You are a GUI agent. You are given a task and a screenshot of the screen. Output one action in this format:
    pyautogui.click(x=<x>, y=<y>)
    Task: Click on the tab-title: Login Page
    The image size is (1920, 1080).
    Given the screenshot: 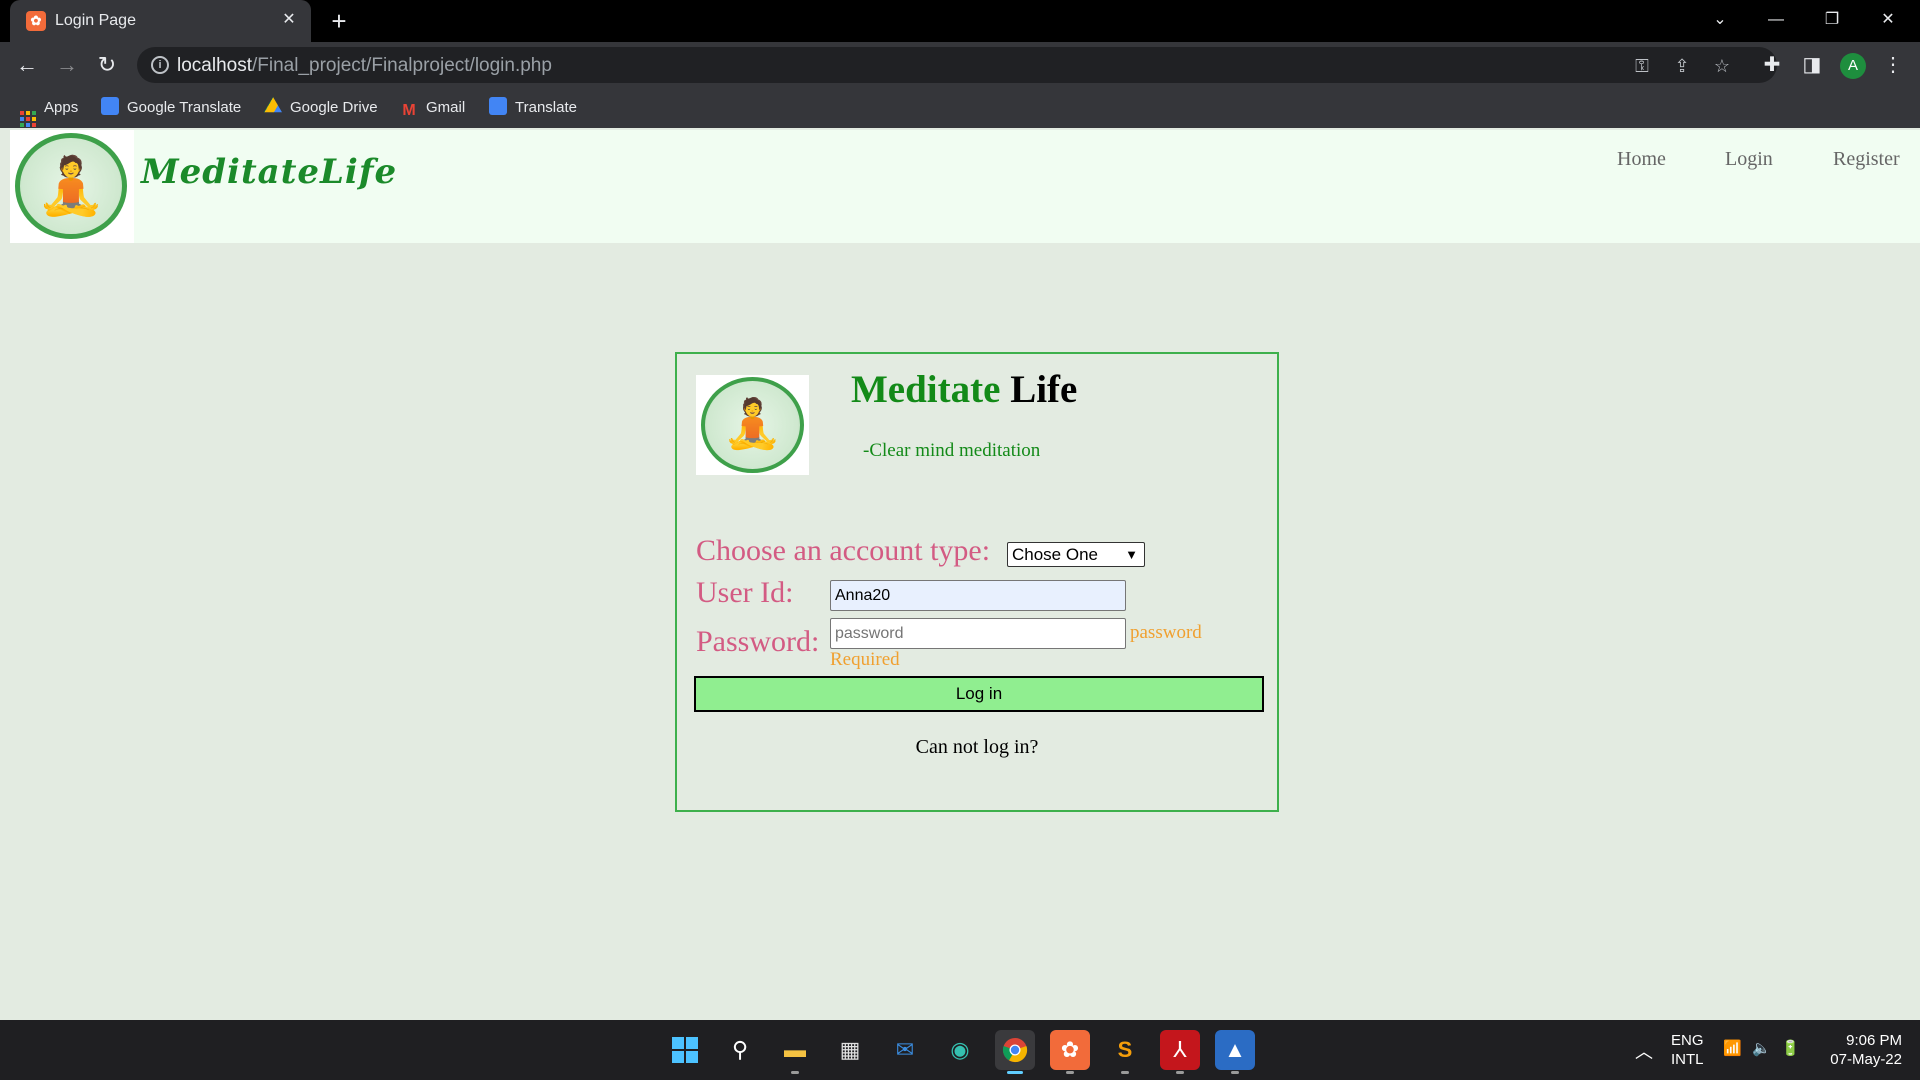 What is the action you would take?
    pyautogui.click(x=95, y=20)
    